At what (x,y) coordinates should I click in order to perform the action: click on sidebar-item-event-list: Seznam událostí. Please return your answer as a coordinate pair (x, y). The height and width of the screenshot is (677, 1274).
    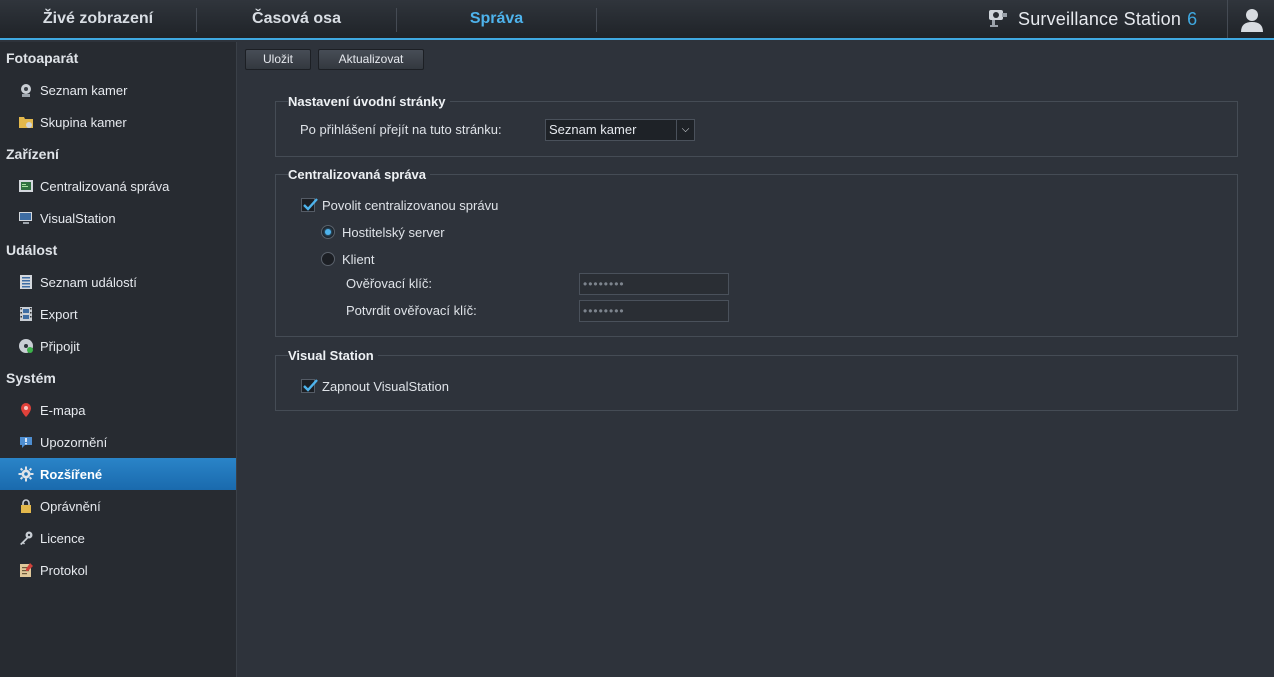
    Looking at the image, I should click on (118, 282).